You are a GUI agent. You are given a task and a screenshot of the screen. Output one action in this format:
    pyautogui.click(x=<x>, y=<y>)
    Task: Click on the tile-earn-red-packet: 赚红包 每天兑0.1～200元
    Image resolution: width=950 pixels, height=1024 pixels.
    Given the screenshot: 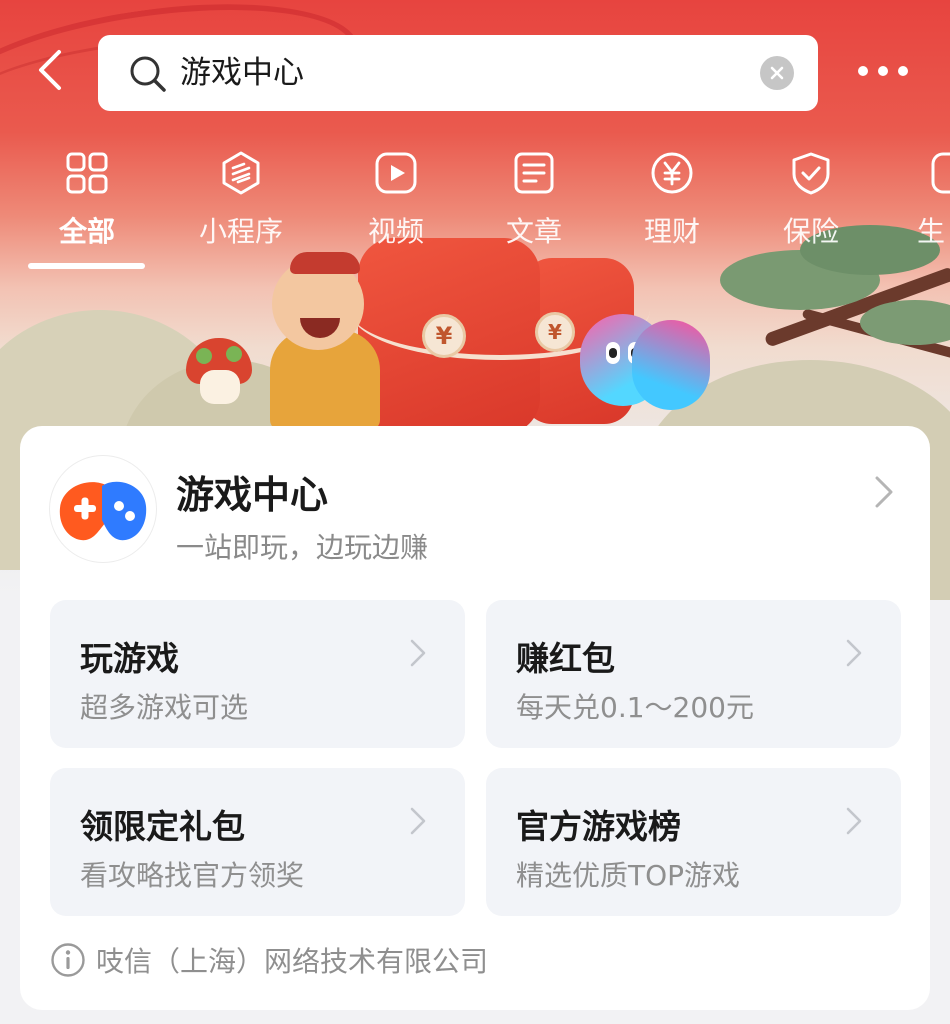 What is the action you would take?
    pyautogui.click(x=693, y=674)
    